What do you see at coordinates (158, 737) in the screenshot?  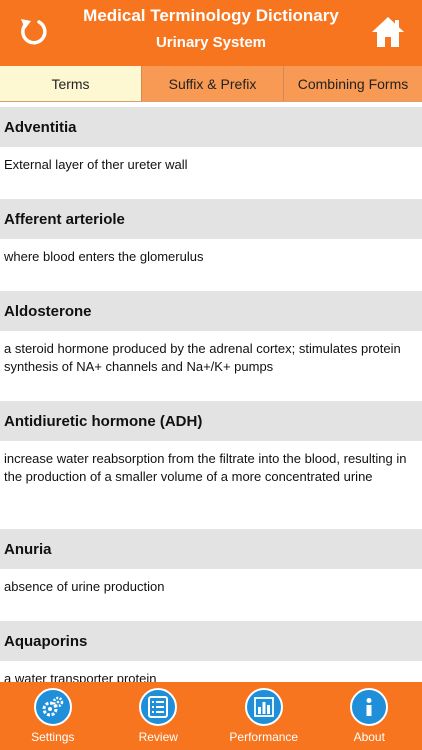 I see `nav-label: Review` at bounding box center [158, 737].